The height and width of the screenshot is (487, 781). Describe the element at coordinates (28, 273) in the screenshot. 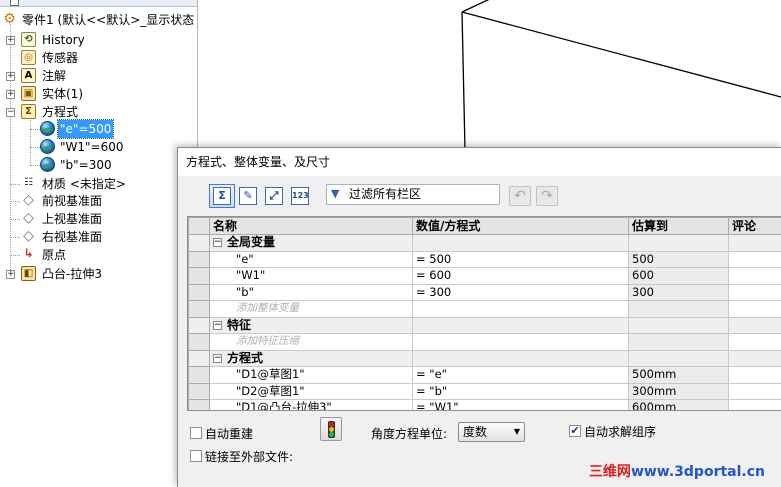

I see `boss-extrude-icon: ◧` at that location.